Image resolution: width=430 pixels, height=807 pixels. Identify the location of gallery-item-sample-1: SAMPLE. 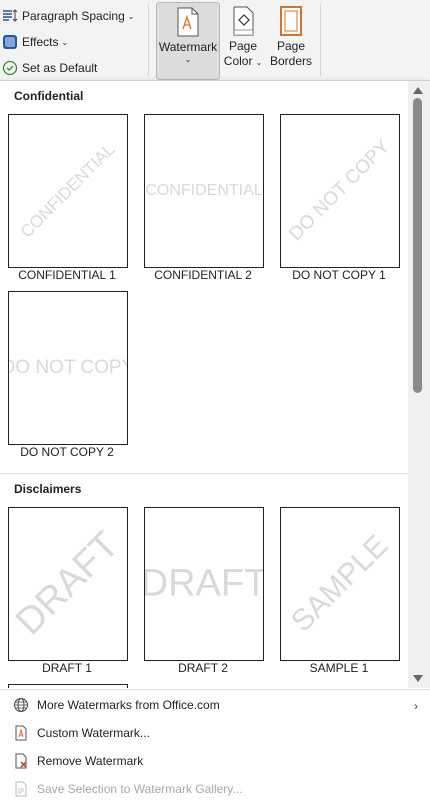
(340, 584).